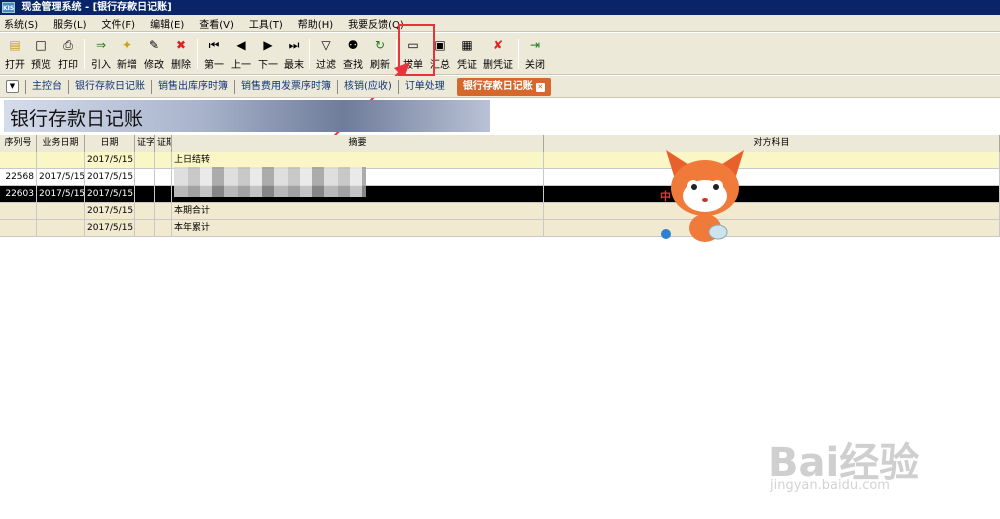 This screenshot has height=519, width=1000. Describe the element at coordinates (294, 45) in the screenshot. I see `last-icon: ⏭` at that location.